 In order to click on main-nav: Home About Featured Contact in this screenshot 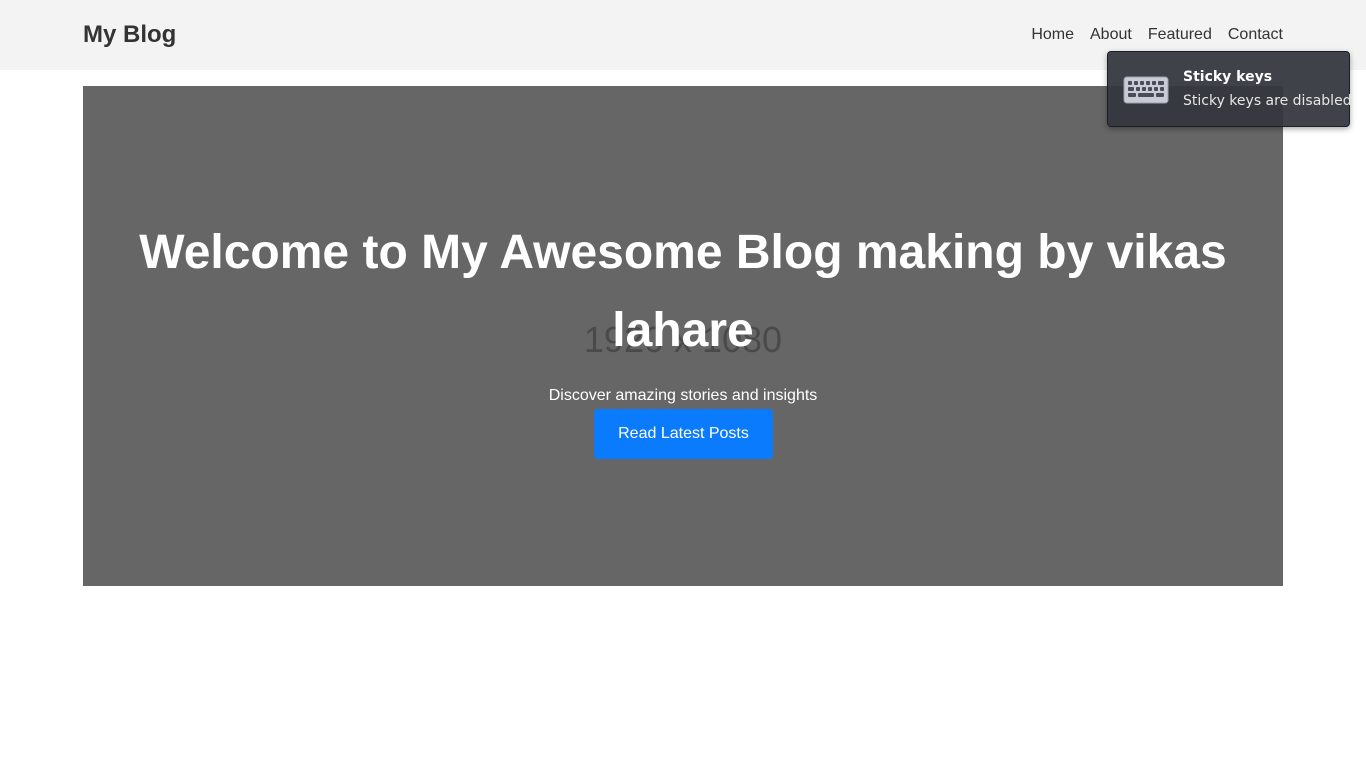, I will do `click(1157, 35)`.